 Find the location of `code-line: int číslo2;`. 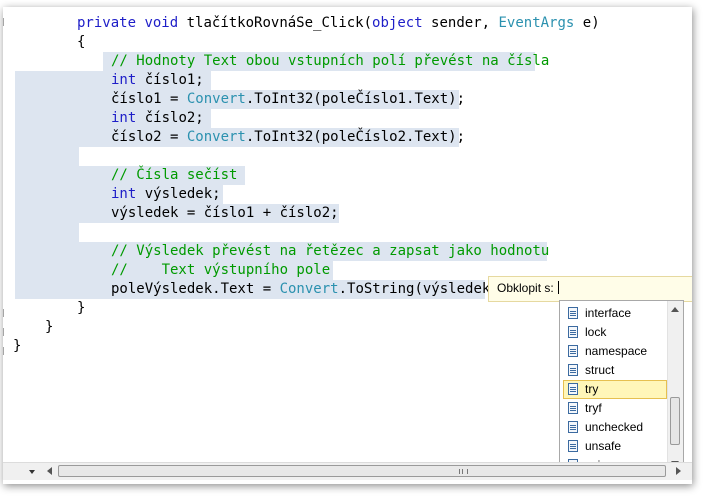

code-line: int číslo2; is located at coordinates (157, 118).